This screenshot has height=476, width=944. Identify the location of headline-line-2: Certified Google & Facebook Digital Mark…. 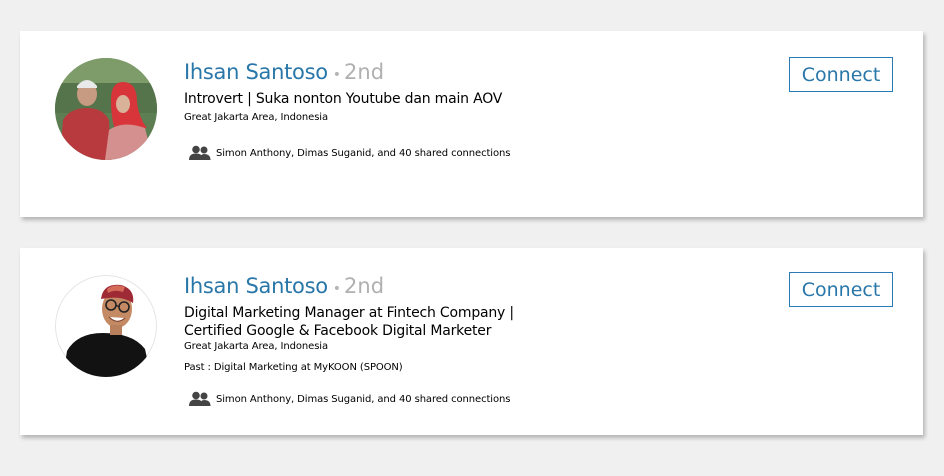
(338, 331).